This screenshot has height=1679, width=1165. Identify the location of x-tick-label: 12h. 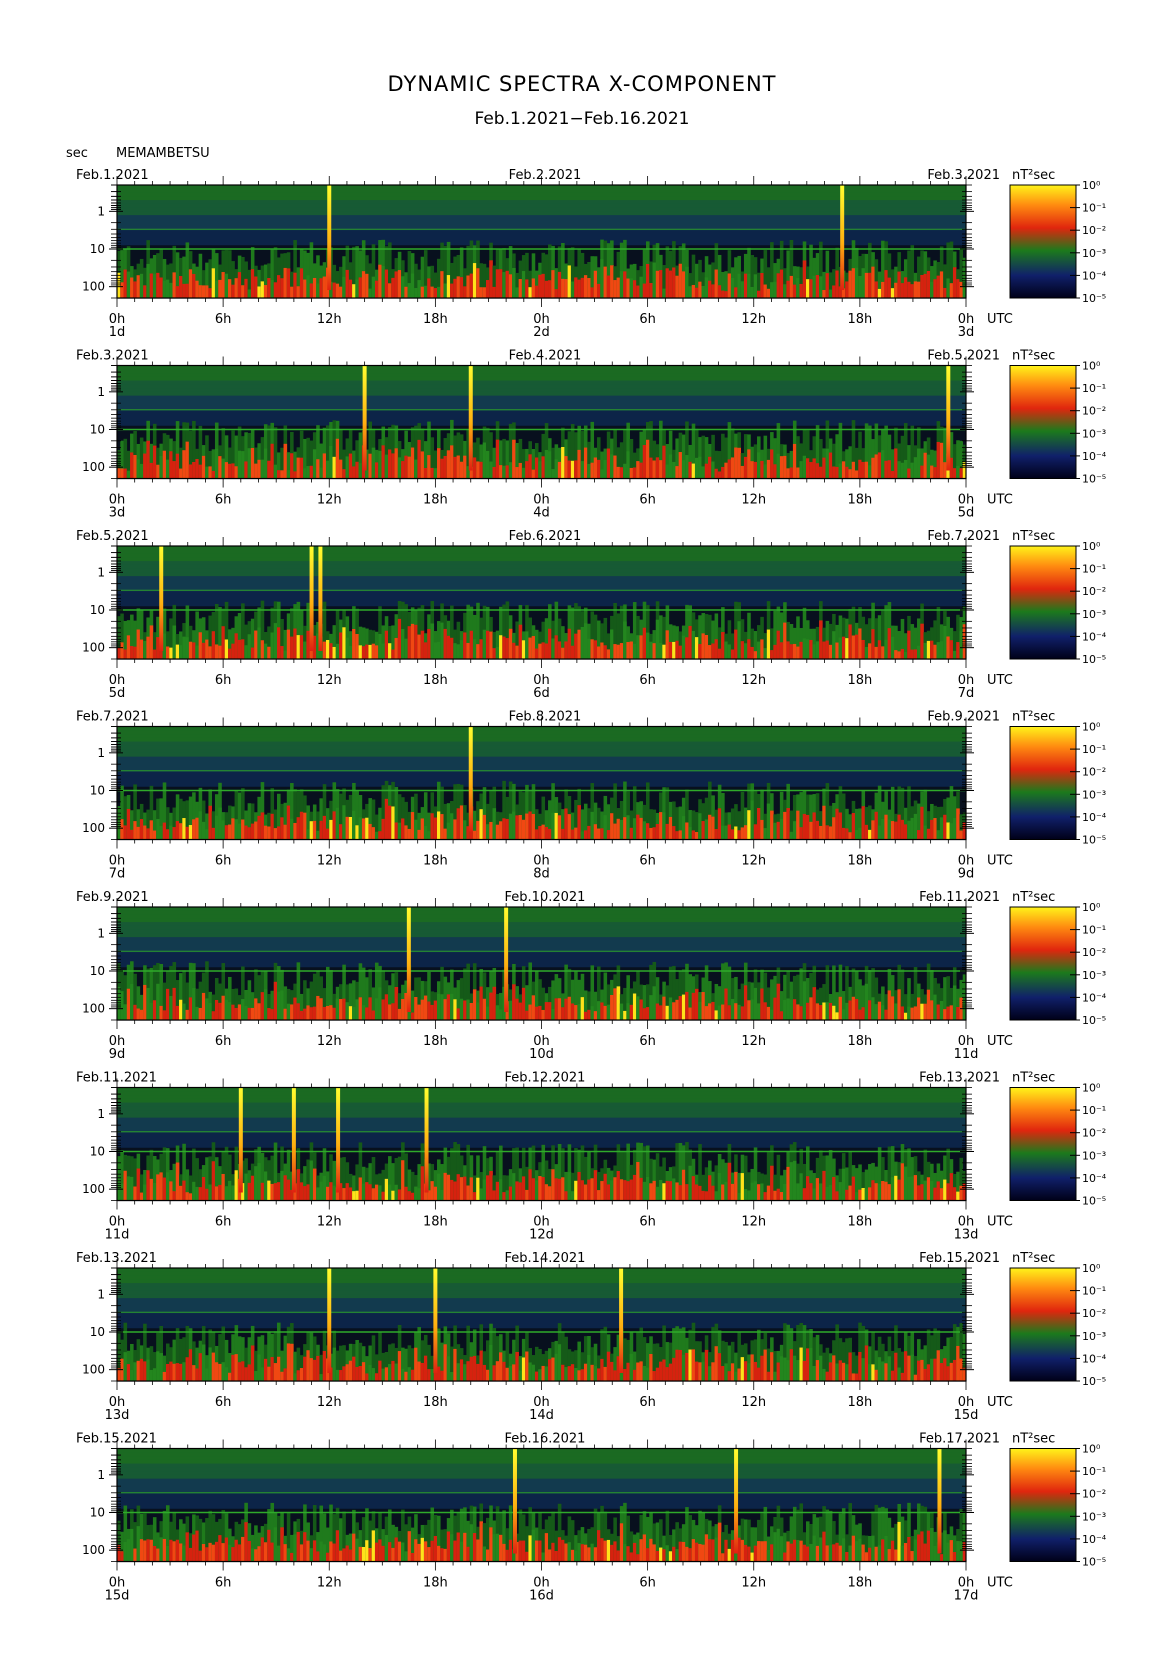
(753, 500).